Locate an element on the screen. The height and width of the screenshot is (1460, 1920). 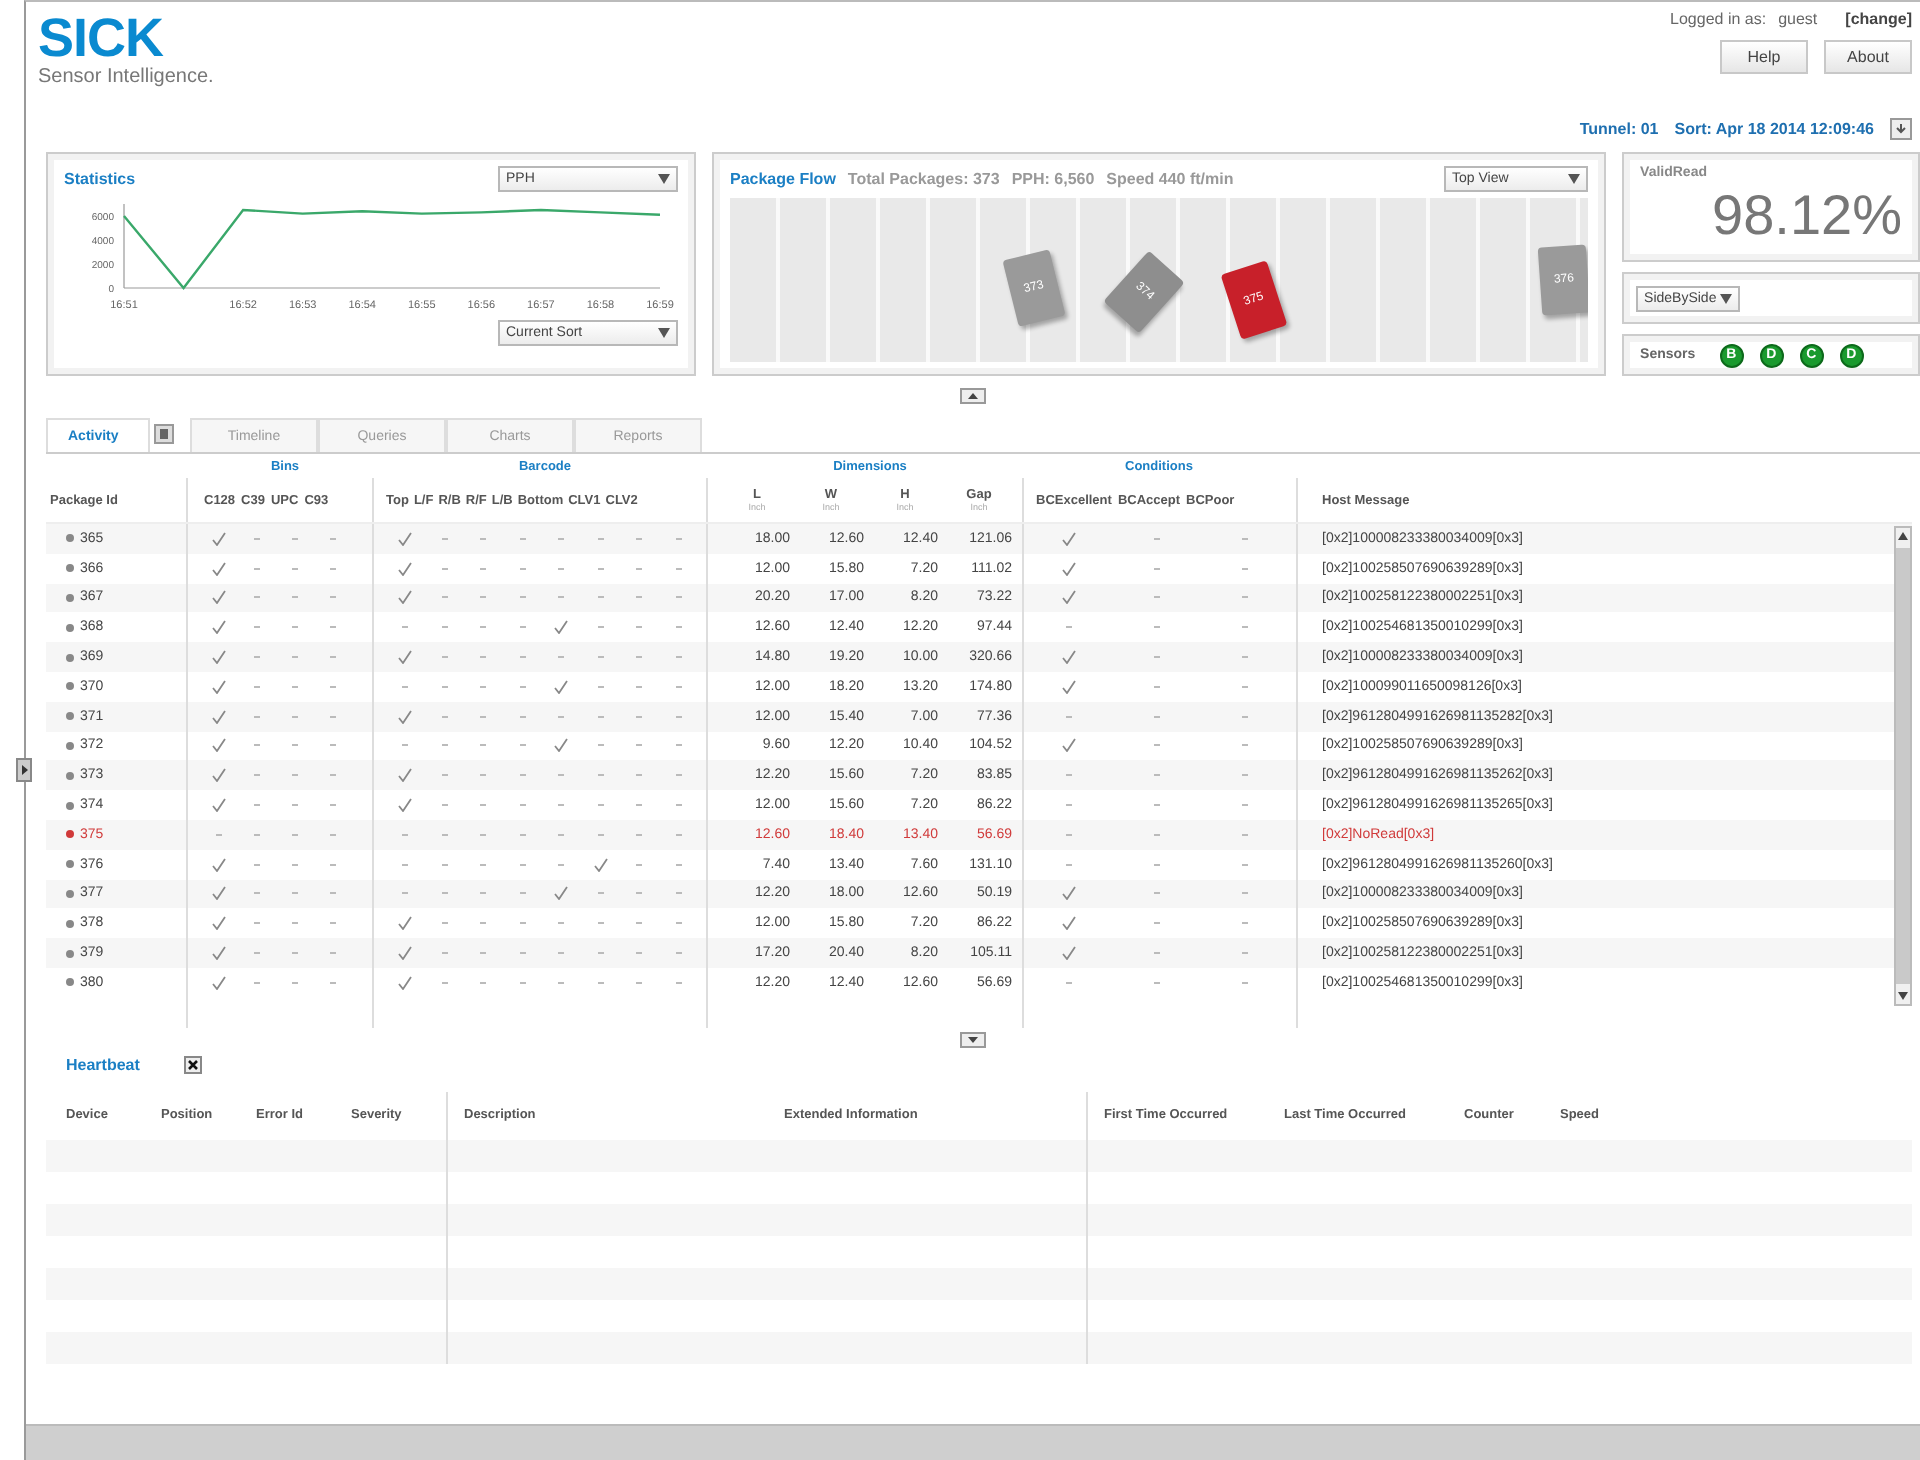
logo: SICK is located at coordinates (101, 38).